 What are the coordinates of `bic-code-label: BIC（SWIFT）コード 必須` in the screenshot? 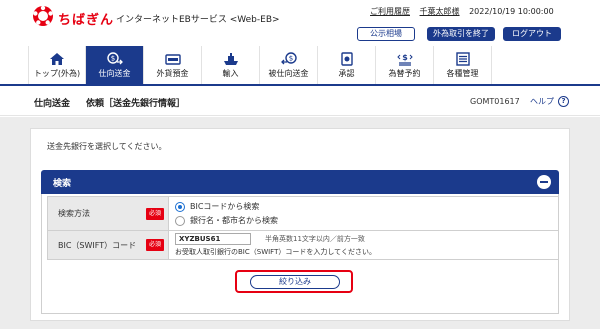 It's located at (108, 245).